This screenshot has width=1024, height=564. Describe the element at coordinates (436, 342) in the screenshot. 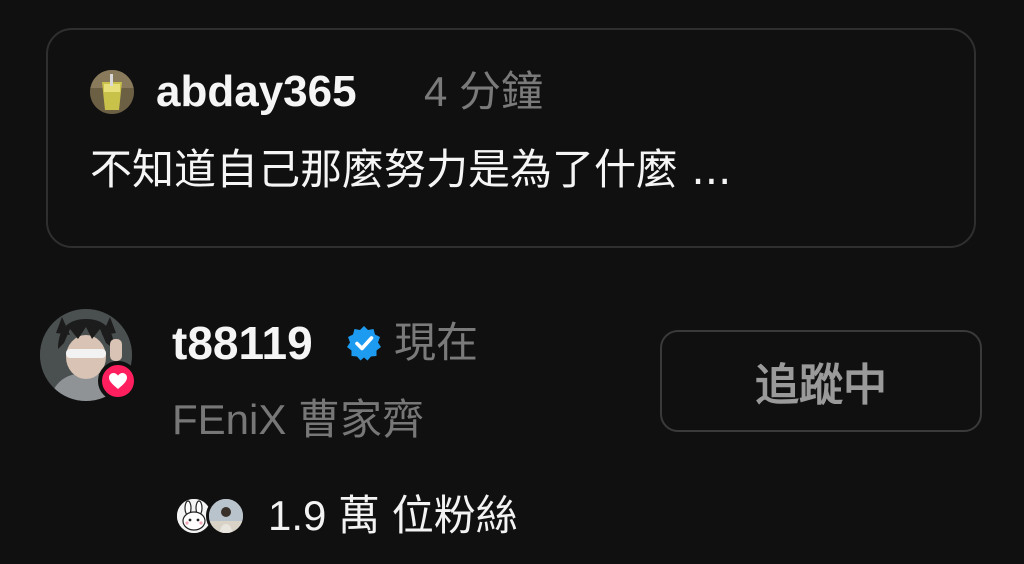

I see `user-time: 現在` at that location.